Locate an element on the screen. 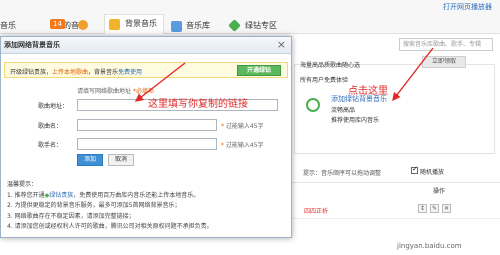 The height and width of the screenshot is (255, 500). arrow-to-add-link is located at coordinates (413, 74).